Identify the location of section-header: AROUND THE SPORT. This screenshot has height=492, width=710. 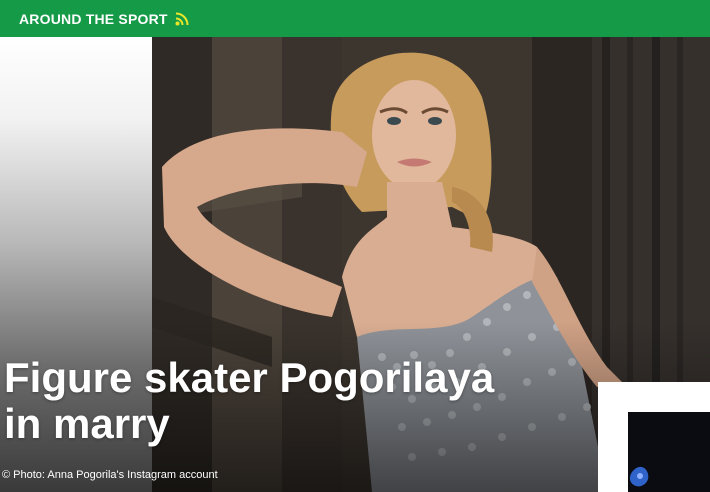
(355, 18).